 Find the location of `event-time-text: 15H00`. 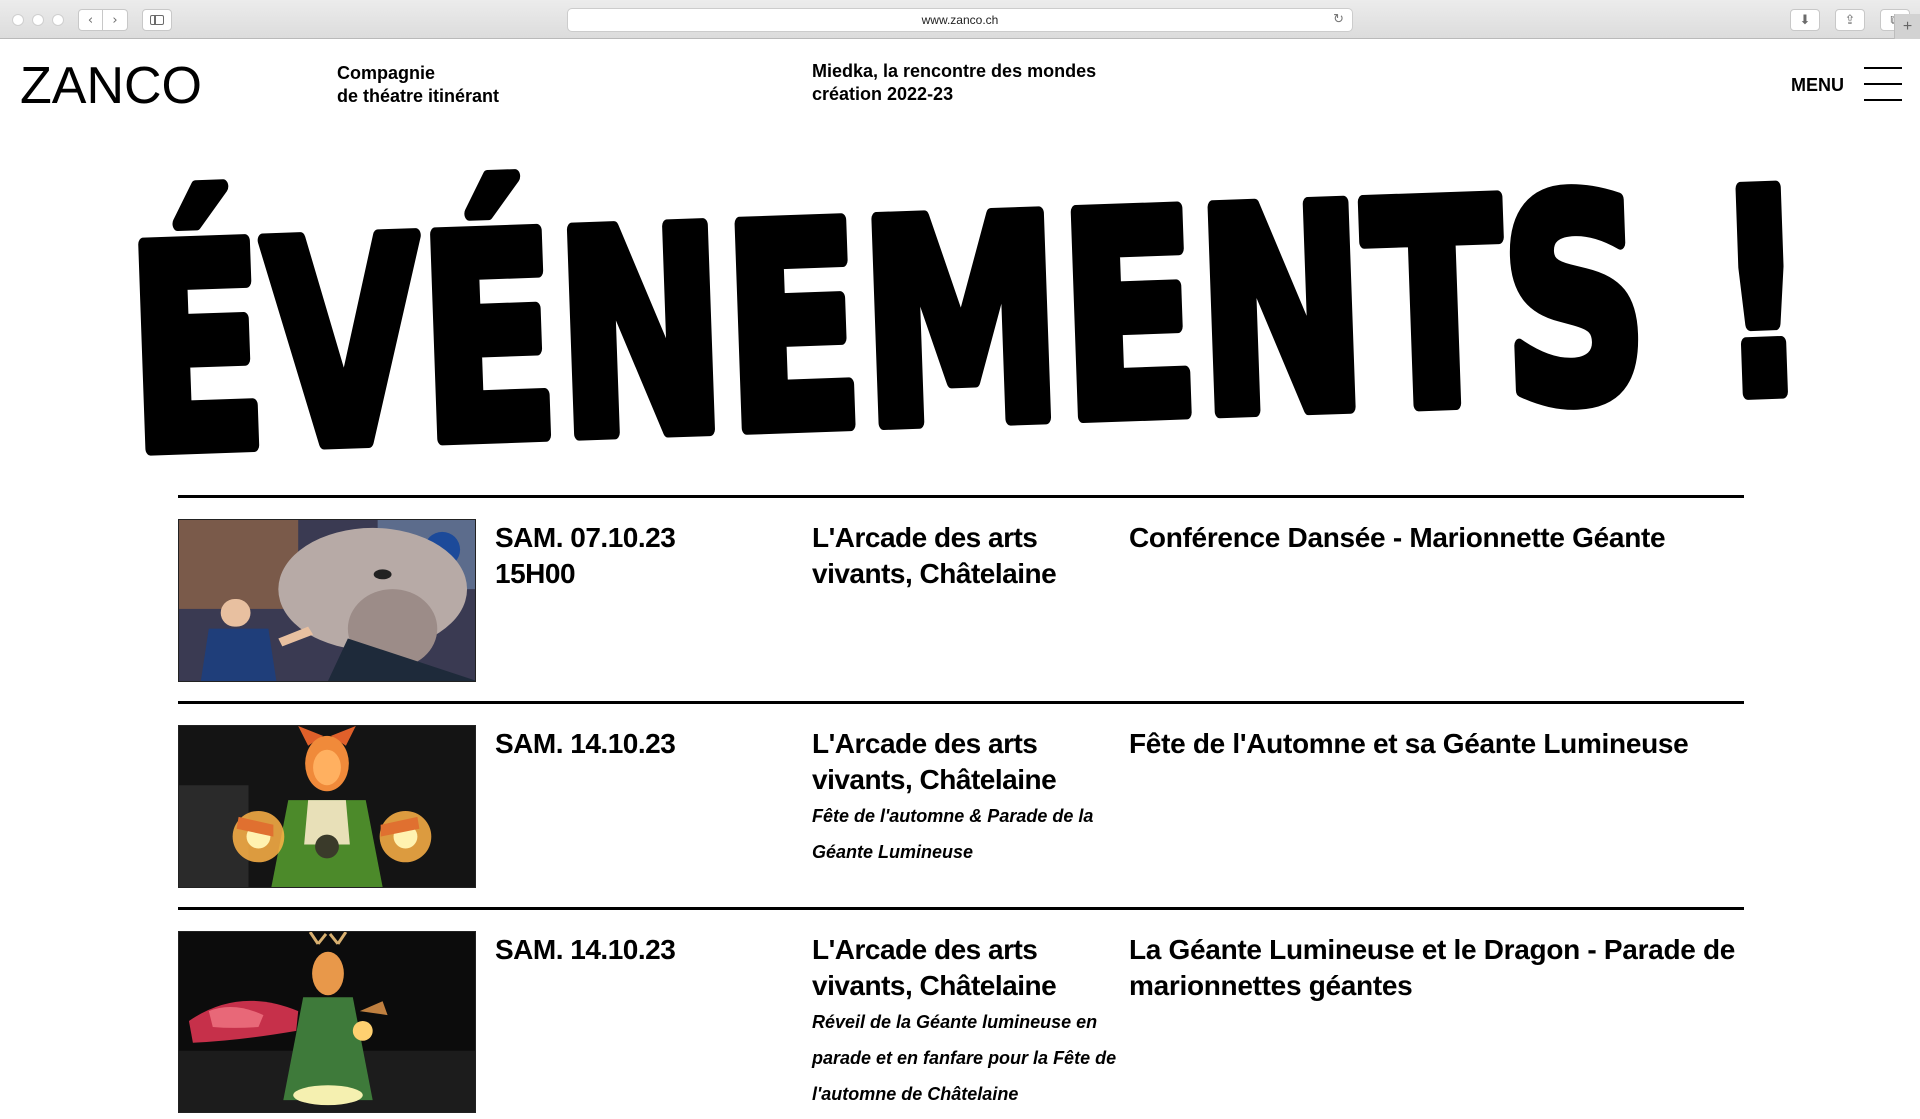

event-time-text: 15H00 is located at coordinates (535, 573).